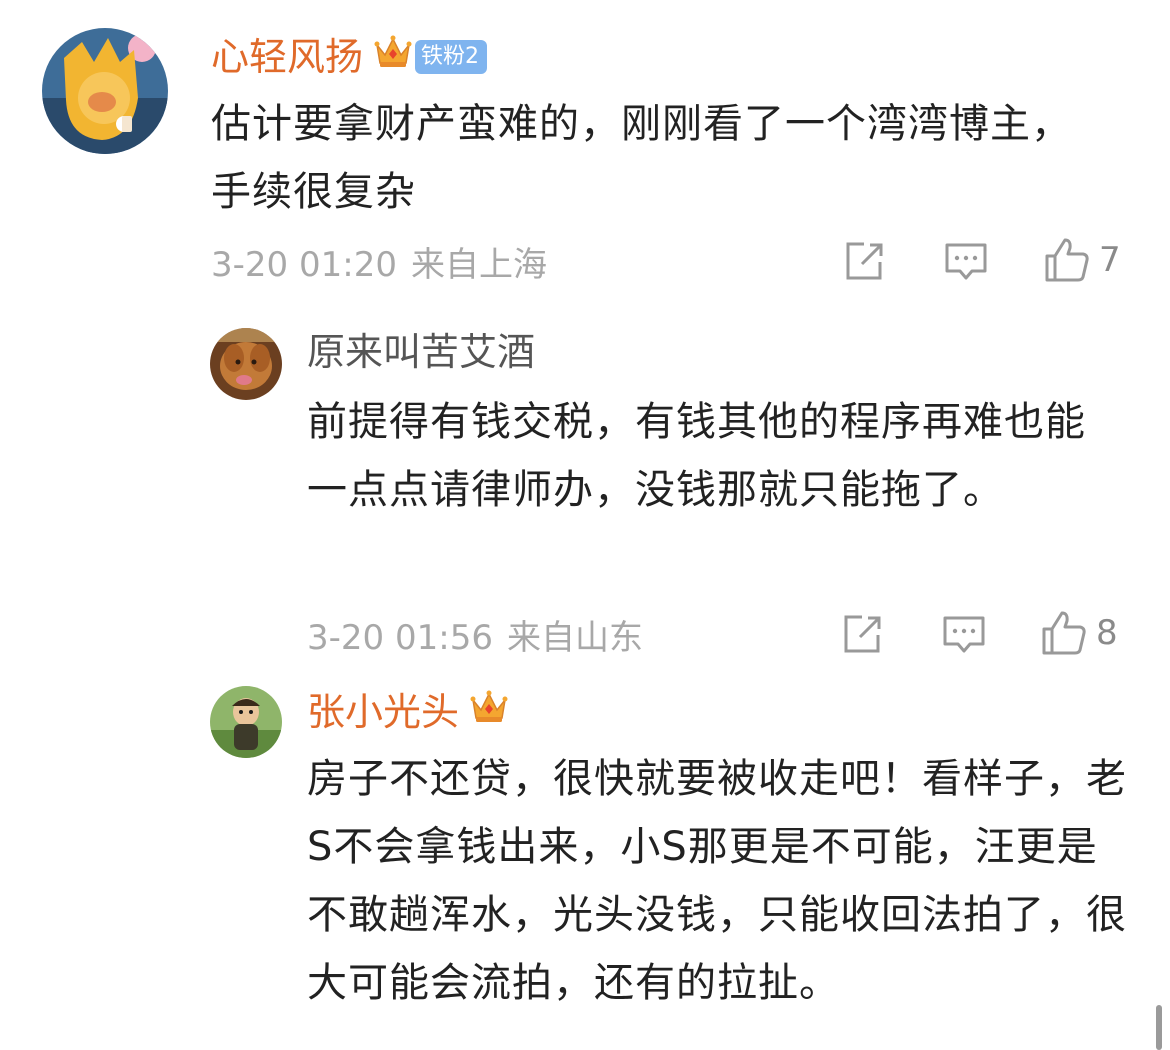 Image resolution: width=1170 pixels, height=1050 pixels. Describe the element at coordinates (1159, 1027) in the screenshot. I see `scrollbar` at that location.